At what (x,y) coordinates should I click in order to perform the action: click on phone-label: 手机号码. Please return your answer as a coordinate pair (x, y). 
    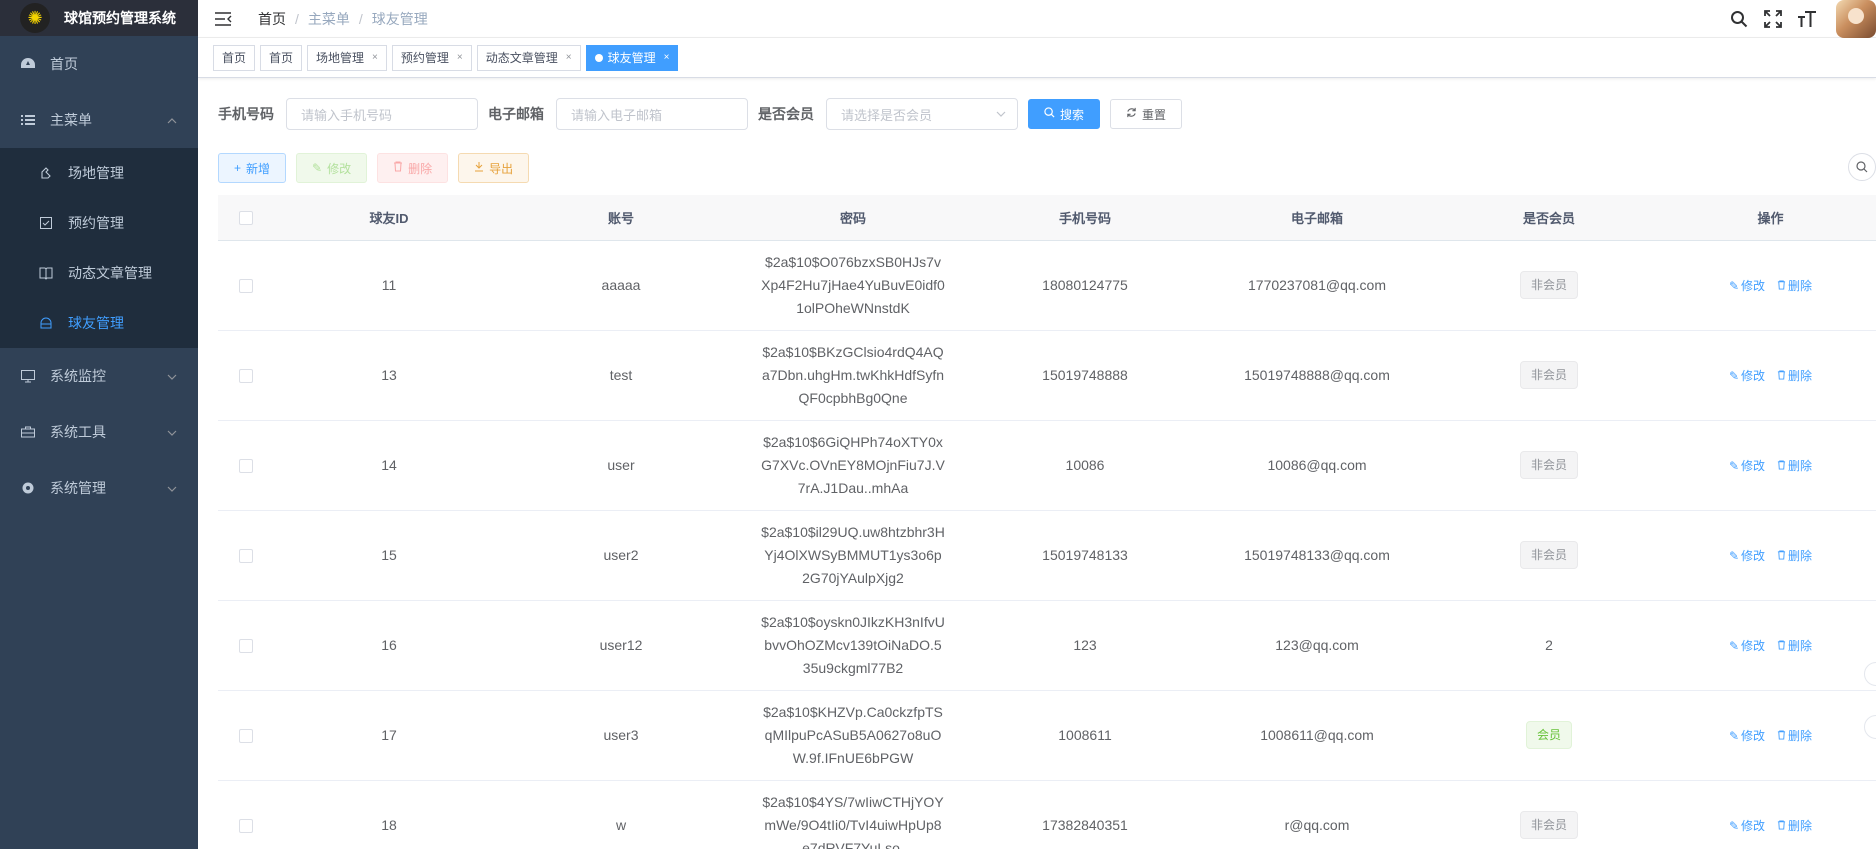
    Looking at the image, I should click on (246, 114).